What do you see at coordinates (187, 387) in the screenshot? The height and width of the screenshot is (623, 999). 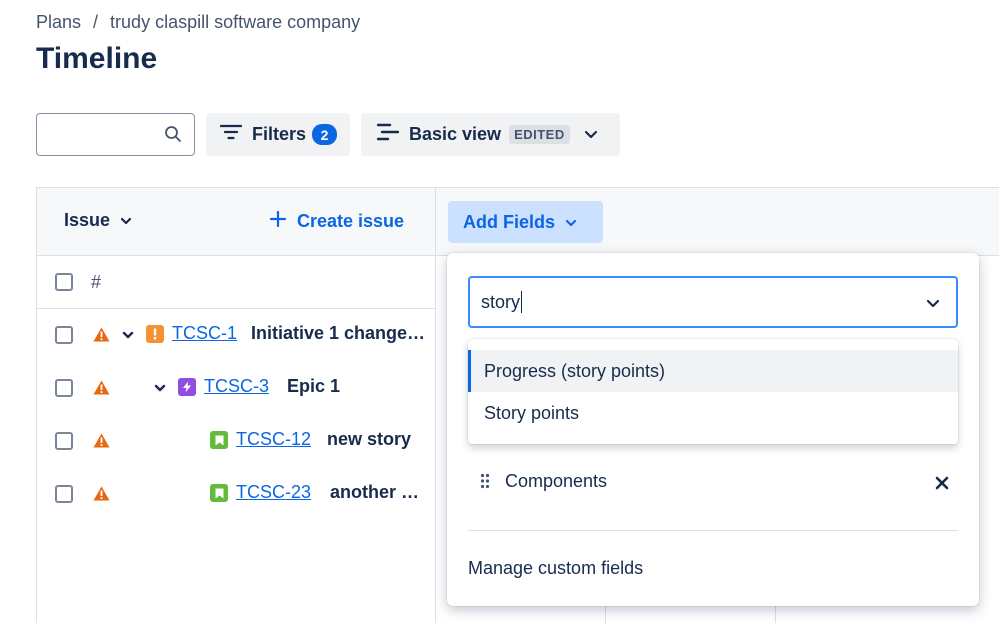 I see `epic-icon` at bounding box center [187, 387].